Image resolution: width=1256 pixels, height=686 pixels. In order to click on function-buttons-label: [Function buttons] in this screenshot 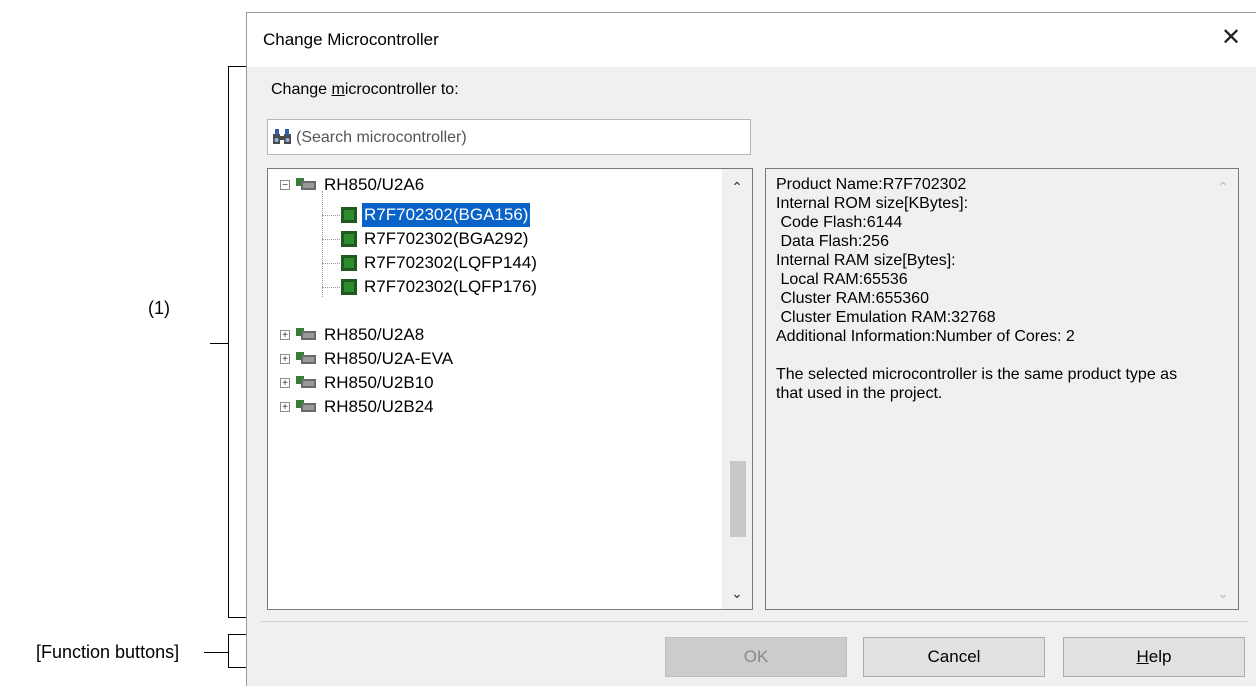, I will do `click(108, 652)`.